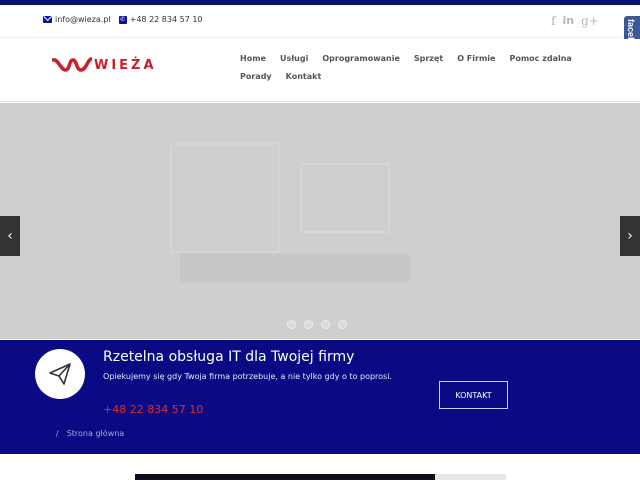 Image resolution: width=640 pixels, height=480 pixels. What do you see at coordinates (47, 19) in the screenshot?
I see `envelope-icon` at bounding box center [47, 19].